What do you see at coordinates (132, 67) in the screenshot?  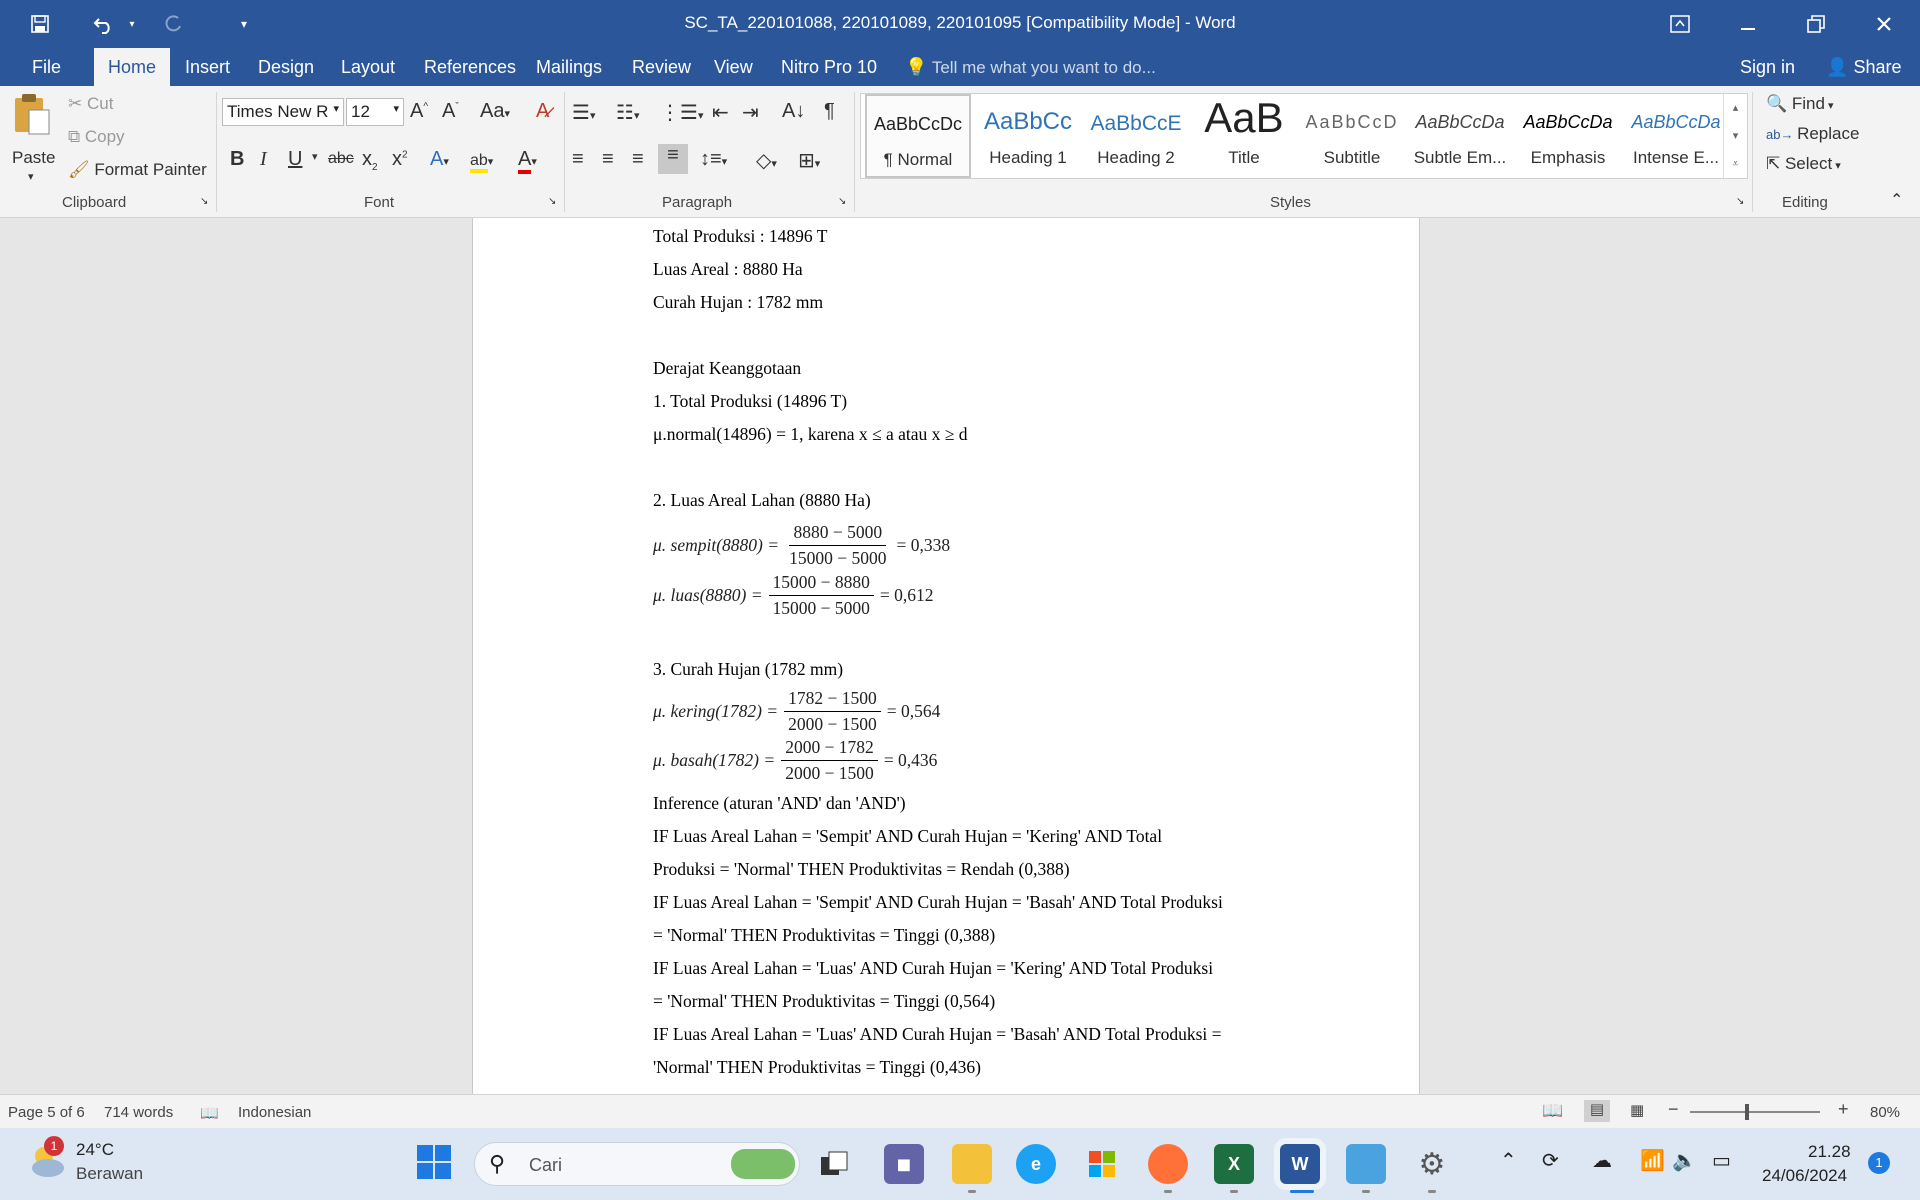 I see `tab-home: Home` at bounding box center [132, 67].